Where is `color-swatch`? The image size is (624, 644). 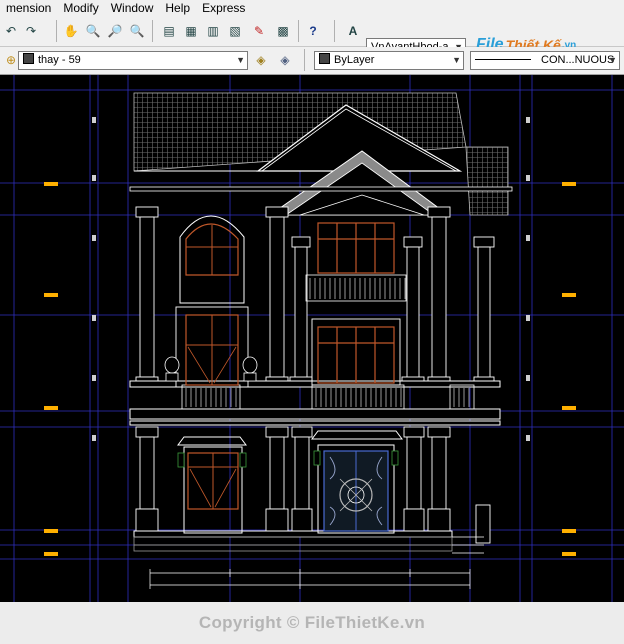 color-swatch is located at coordinates (324, 58).